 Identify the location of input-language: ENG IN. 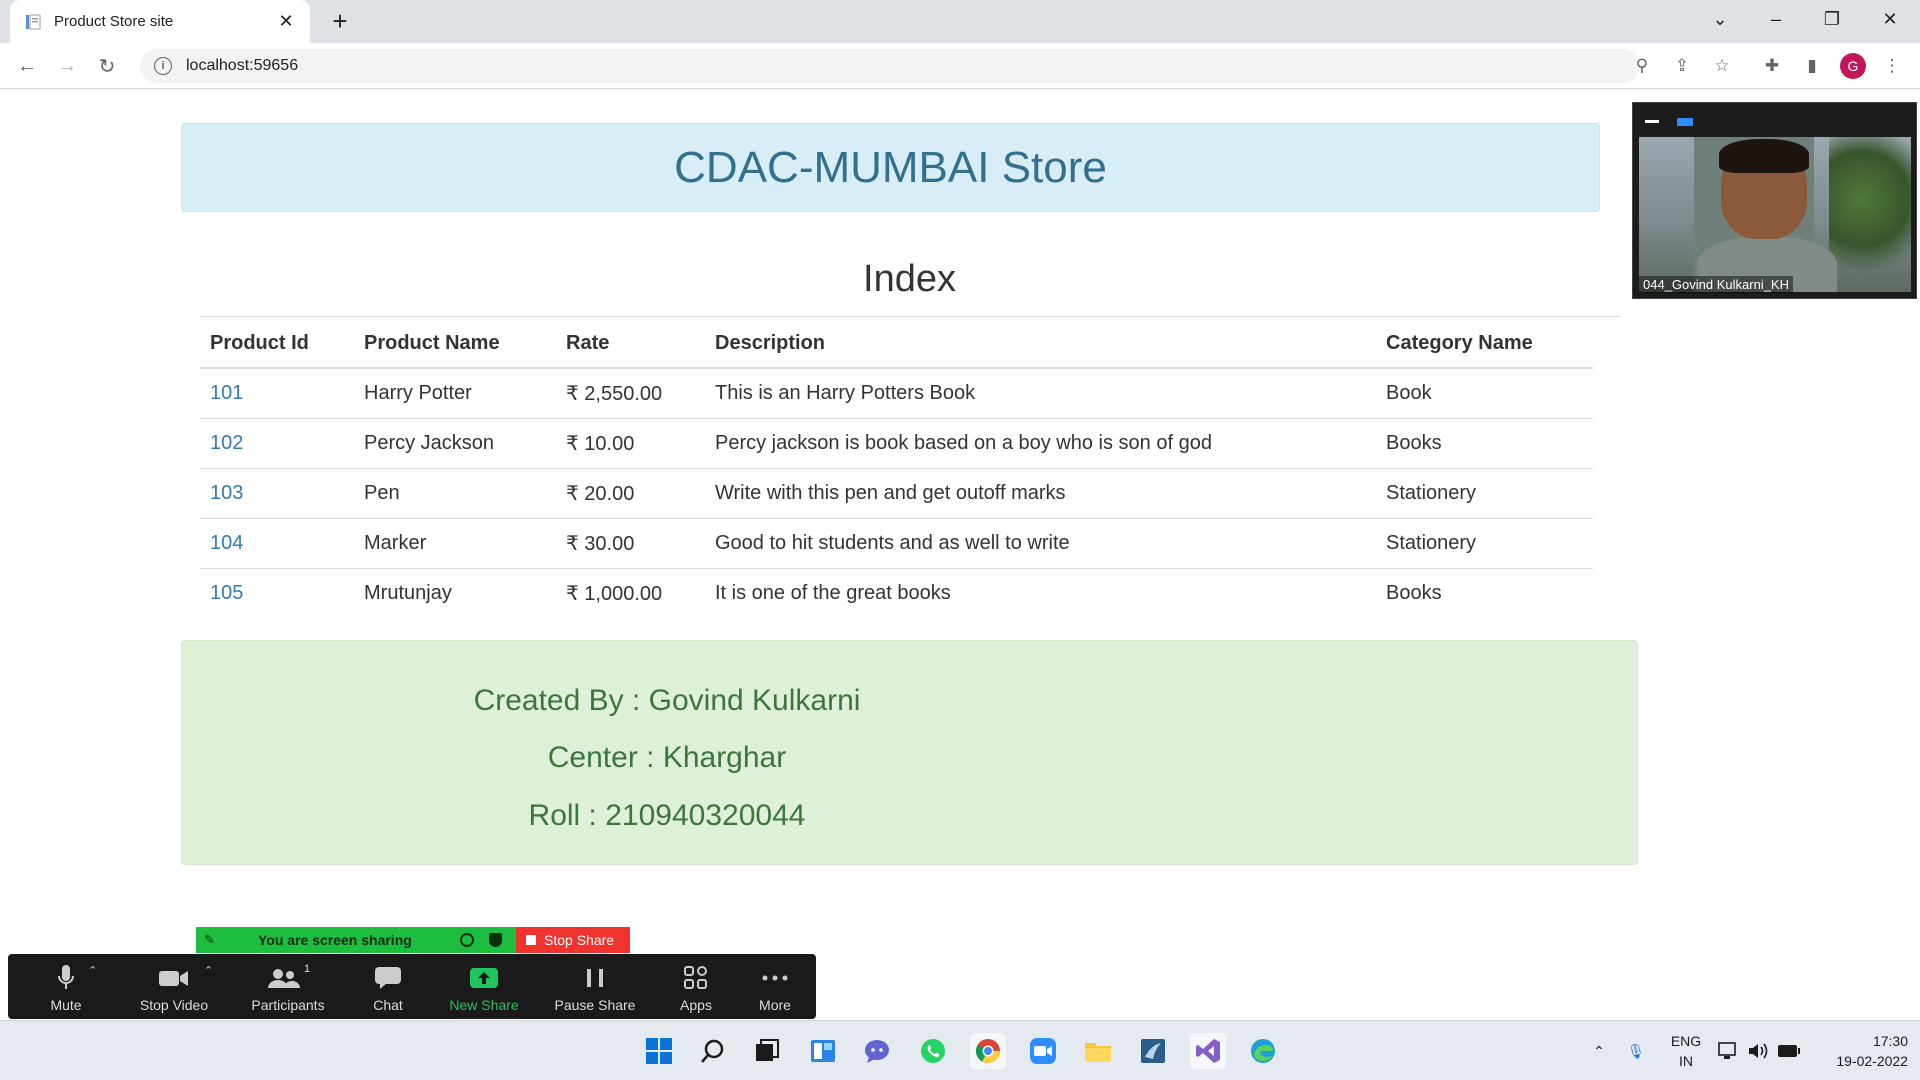
(1686, 1051).